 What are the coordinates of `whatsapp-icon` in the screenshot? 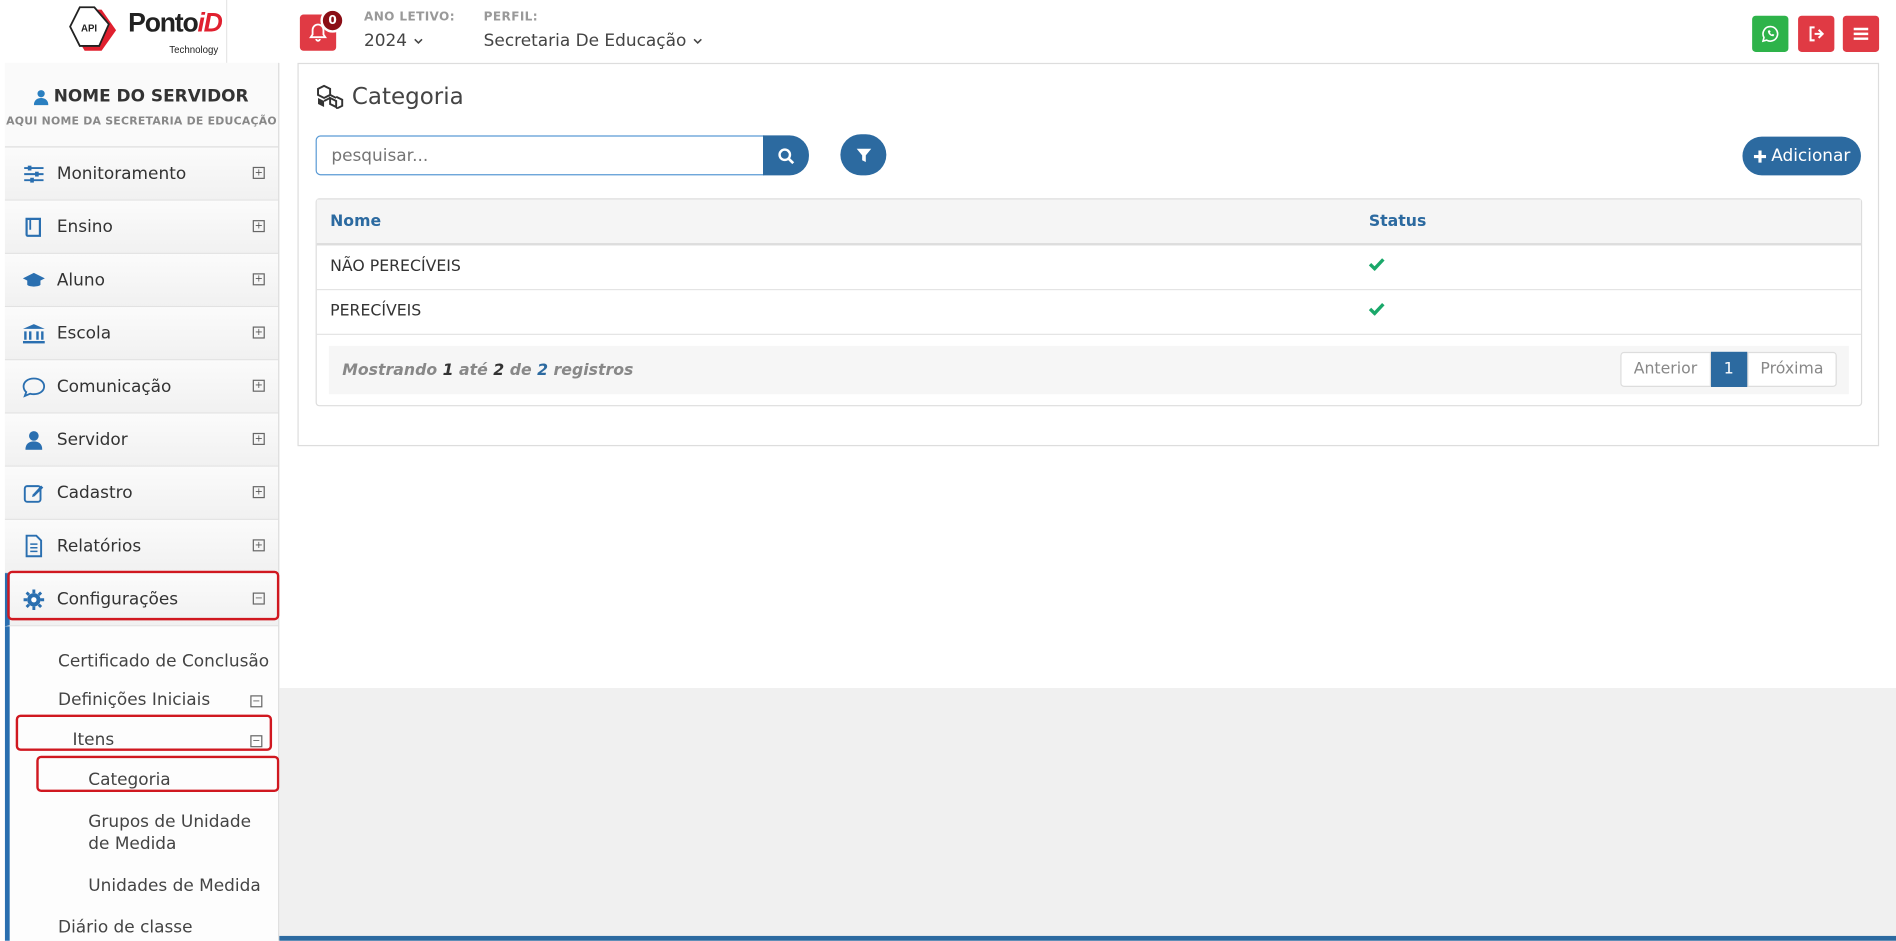 It's located at (1770, 34).